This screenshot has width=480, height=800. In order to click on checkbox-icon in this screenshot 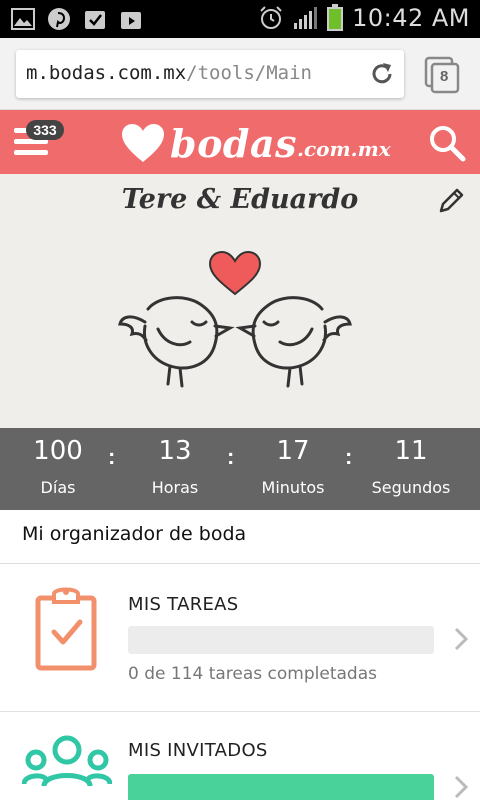, I will do `click(95, 19)`.